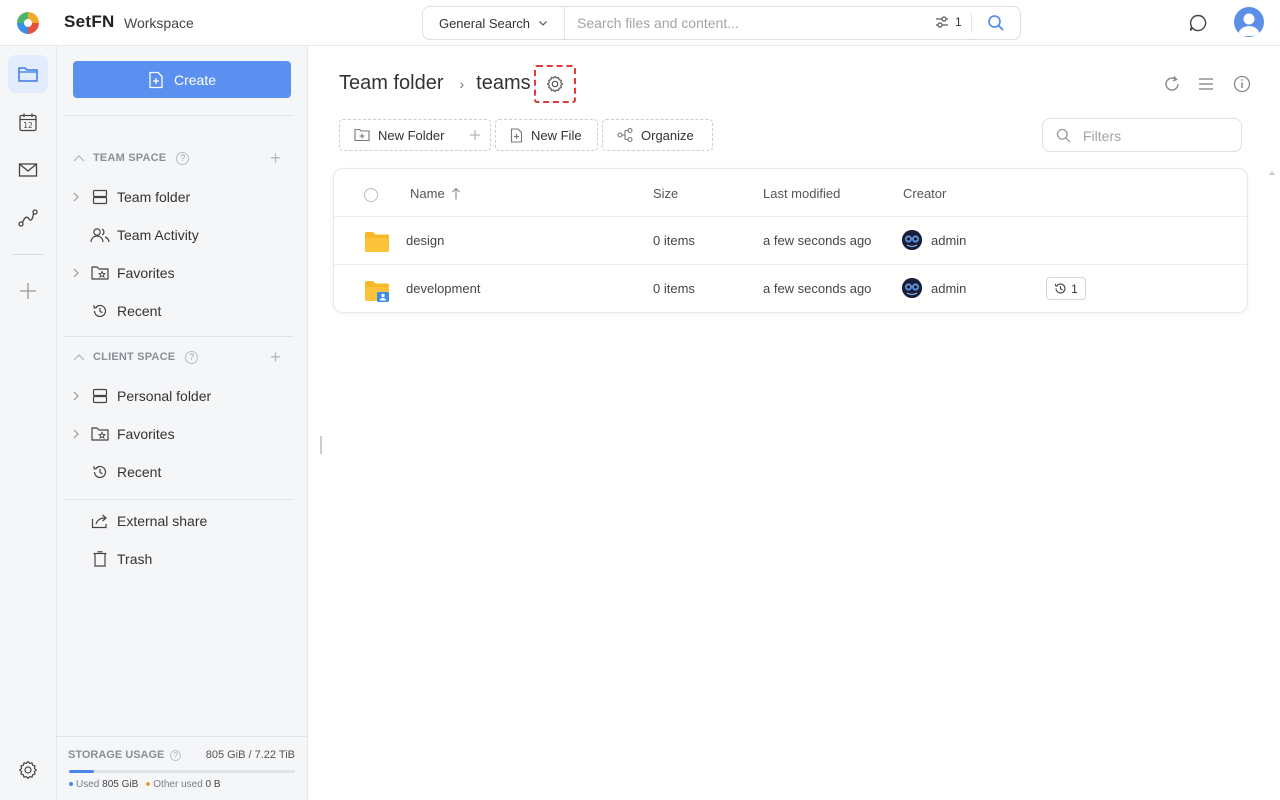 This screenshot has height=800, width=1280. I want to click on add-app-button, so click(28, 291).